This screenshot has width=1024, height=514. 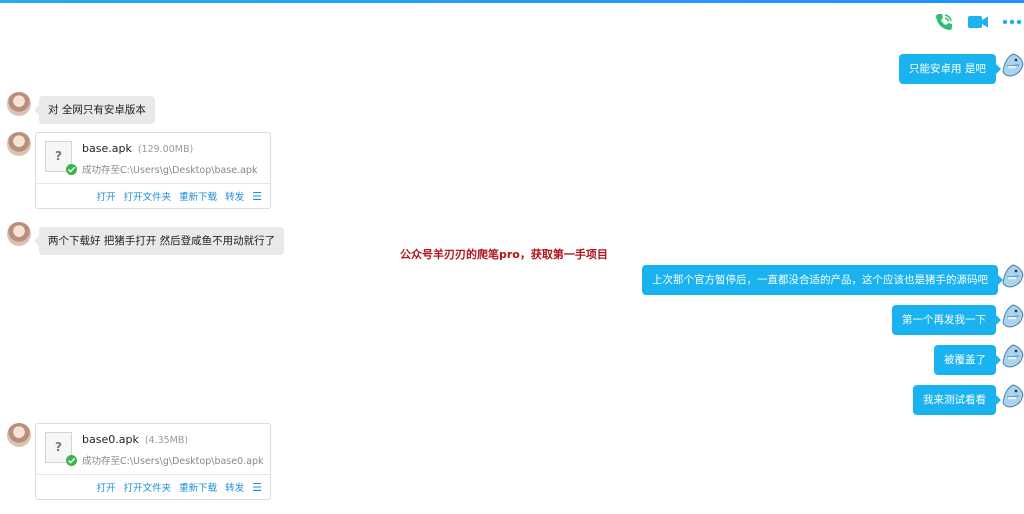 I want to click on file-name-row: base0.apk (4.35MB), so click(x=135, y=439).